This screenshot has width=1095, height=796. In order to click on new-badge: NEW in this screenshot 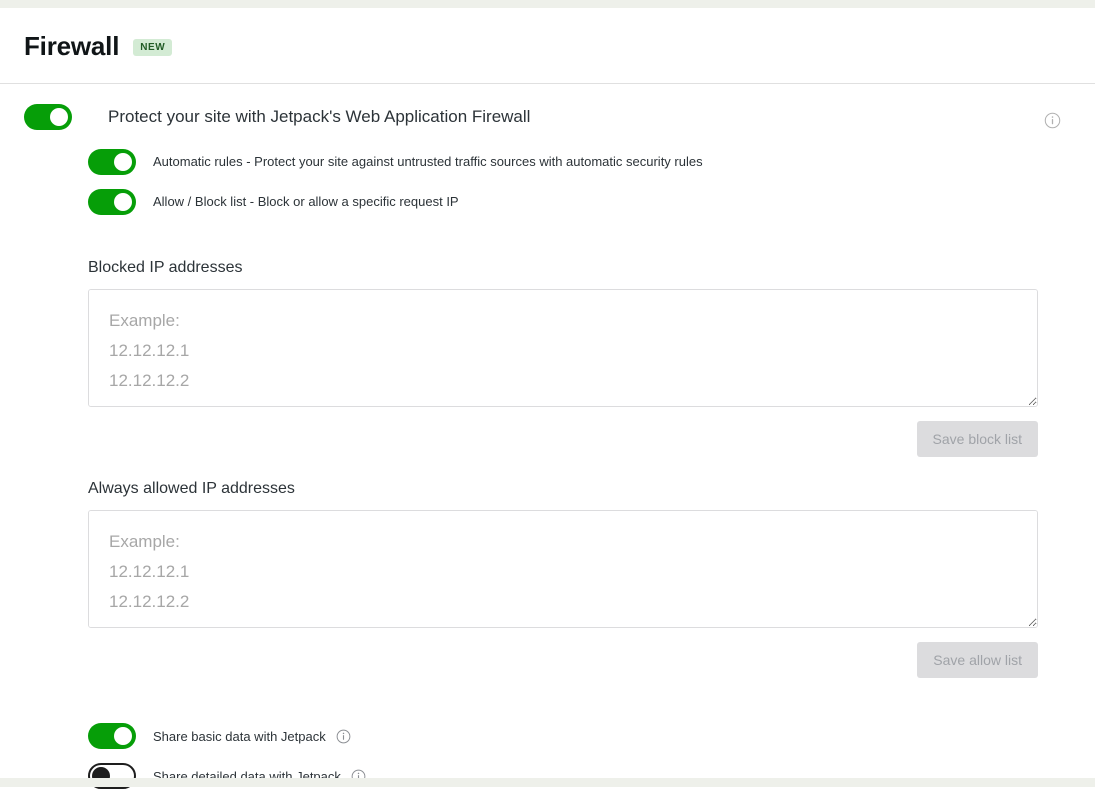, I will do `click(153, 47)`.